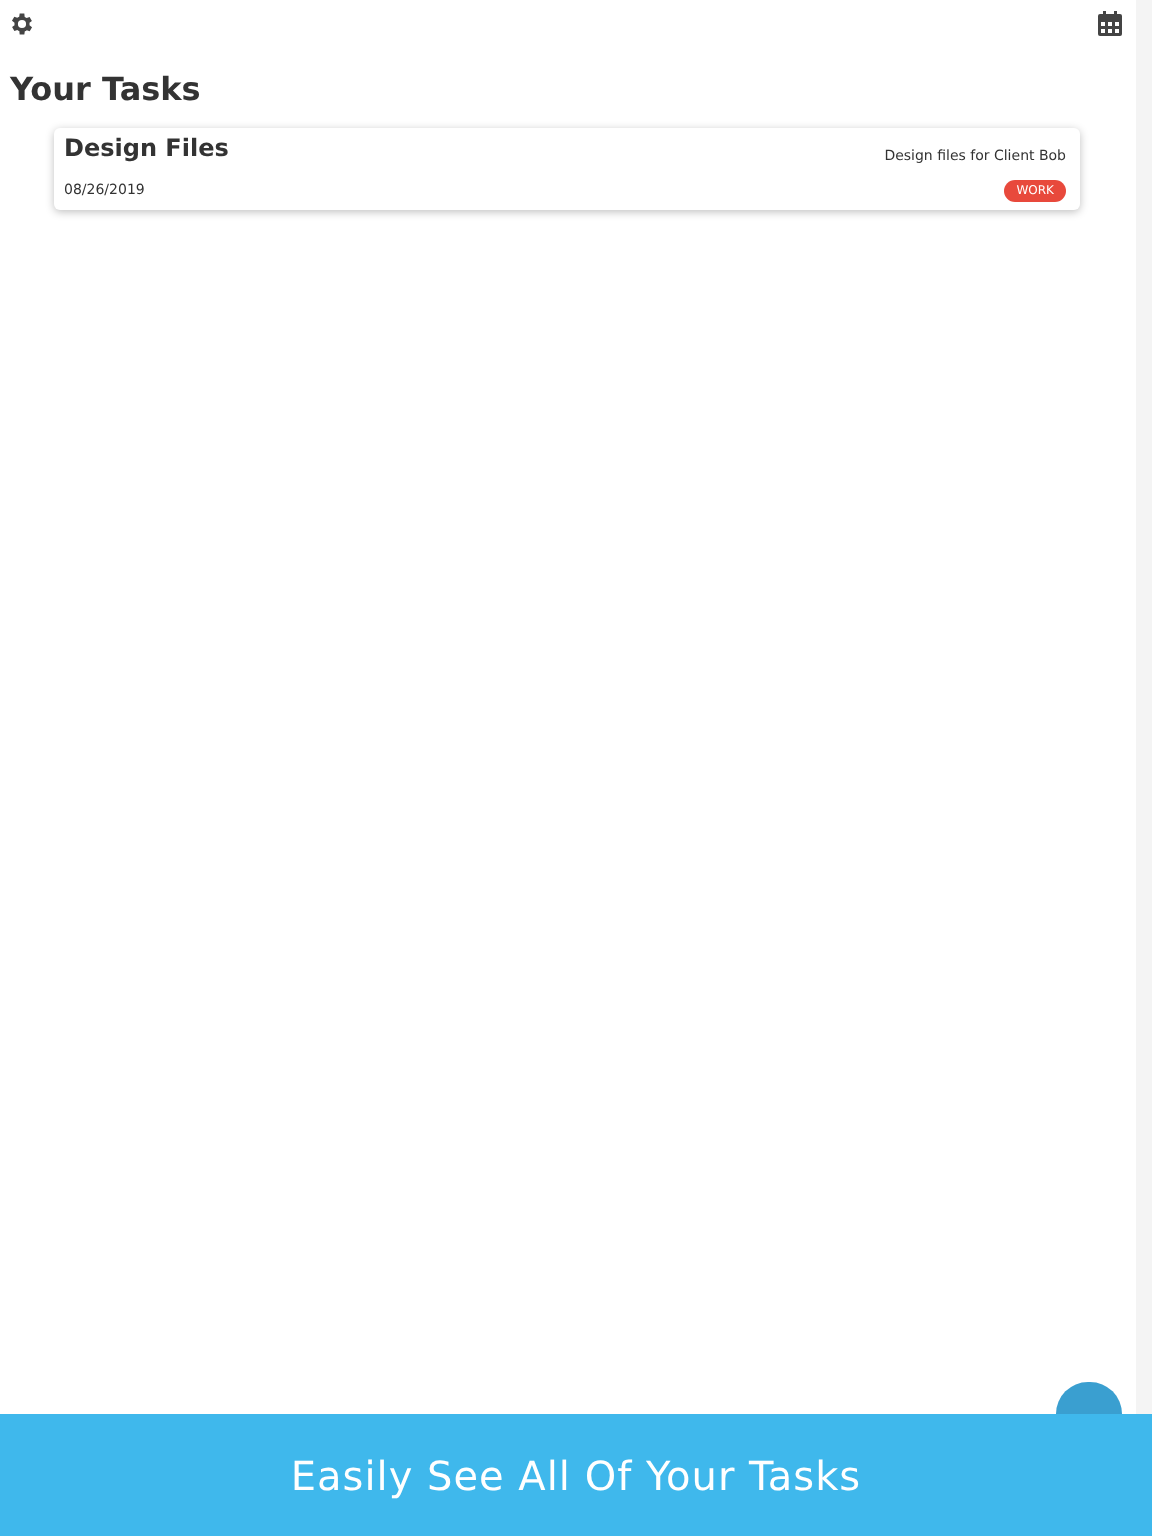 Image resolution: width=1152 pixels, height=1536 pixels. Describe the element at coordinates (576, 1475) in the screenshot. I see `banner-caption: Easily See All Of Your Tasks` at that location.